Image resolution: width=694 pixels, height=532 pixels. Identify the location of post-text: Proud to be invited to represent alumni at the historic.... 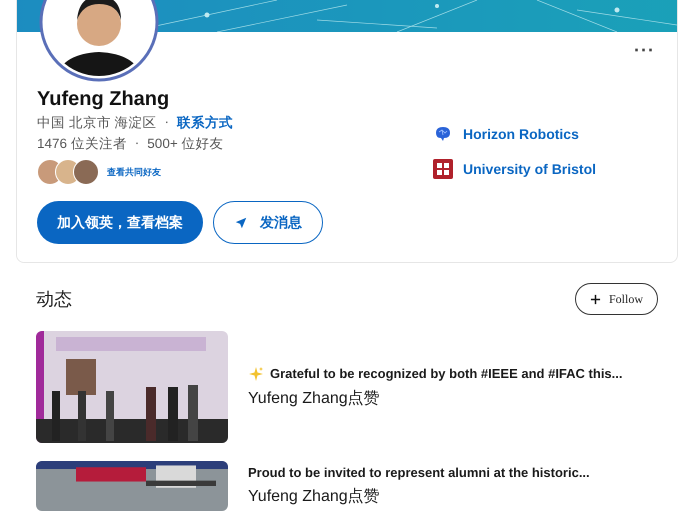
(419, 472).